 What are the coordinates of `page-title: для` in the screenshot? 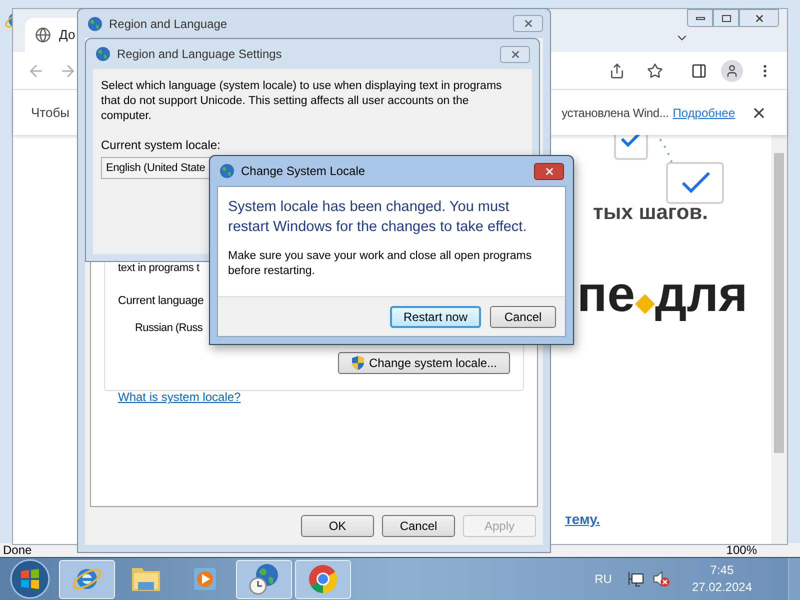 It's located at (701, 293).